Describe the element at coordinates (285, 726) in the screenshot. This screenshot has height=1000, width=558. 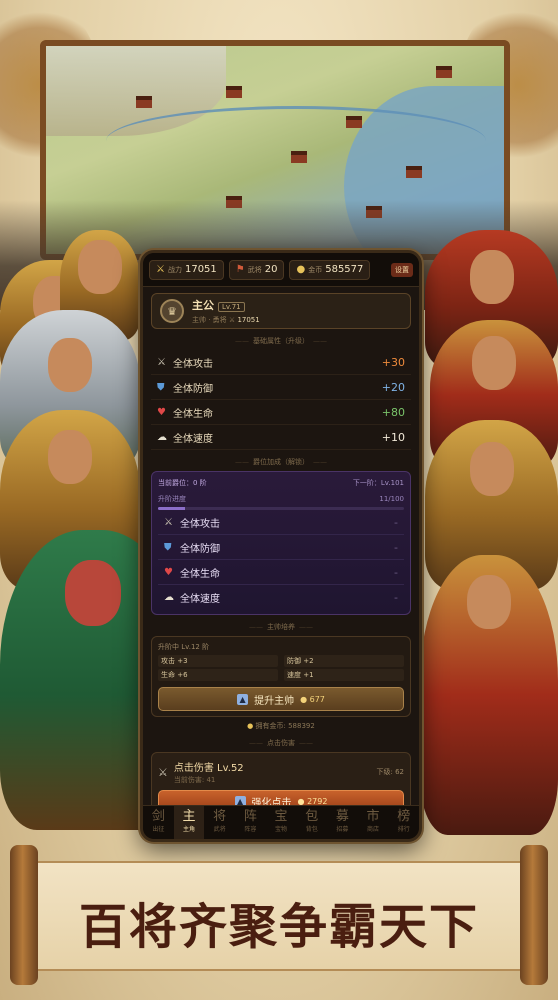
I see `owned-coin-text: 拥有金币: 588392` at that location.